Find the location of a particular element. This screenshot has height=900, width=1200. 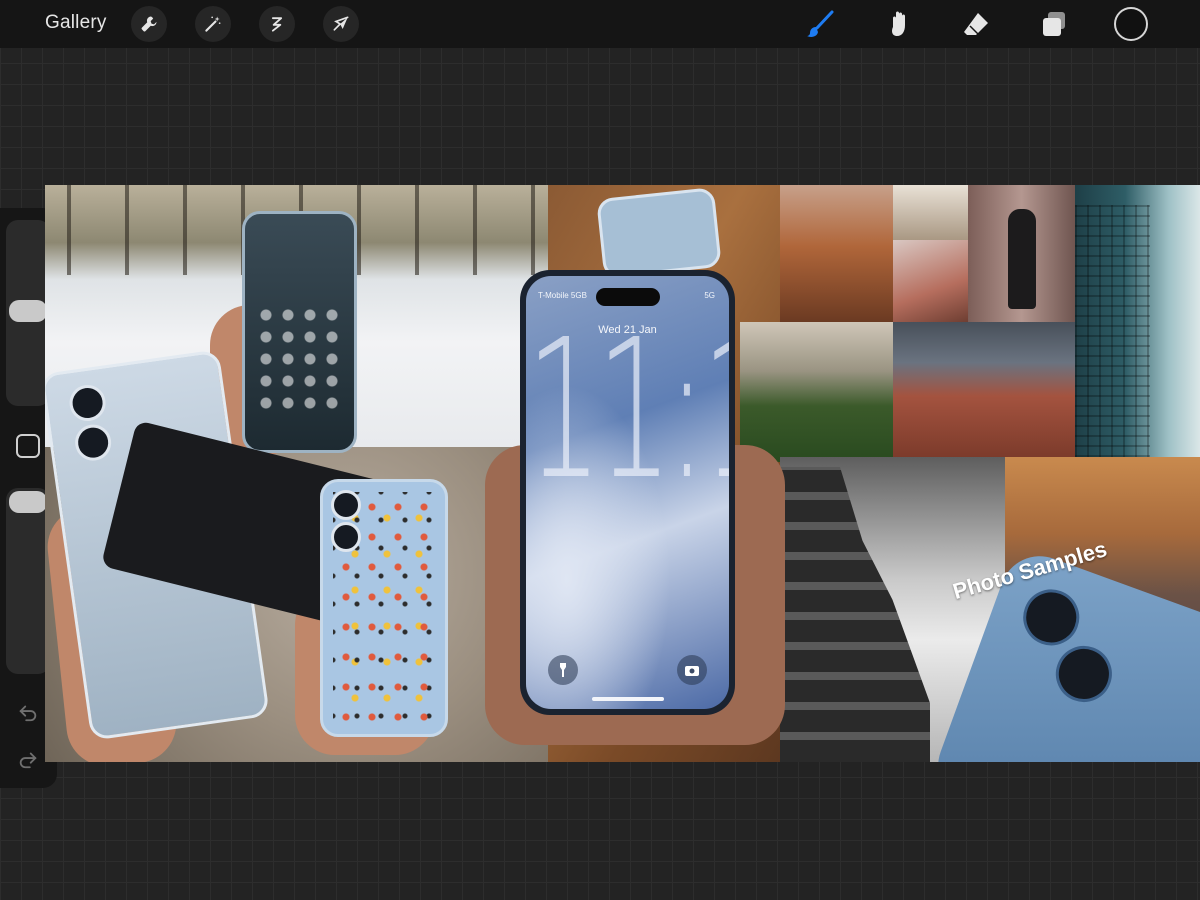

photo-church-interior is located at coordinates (930, 212).